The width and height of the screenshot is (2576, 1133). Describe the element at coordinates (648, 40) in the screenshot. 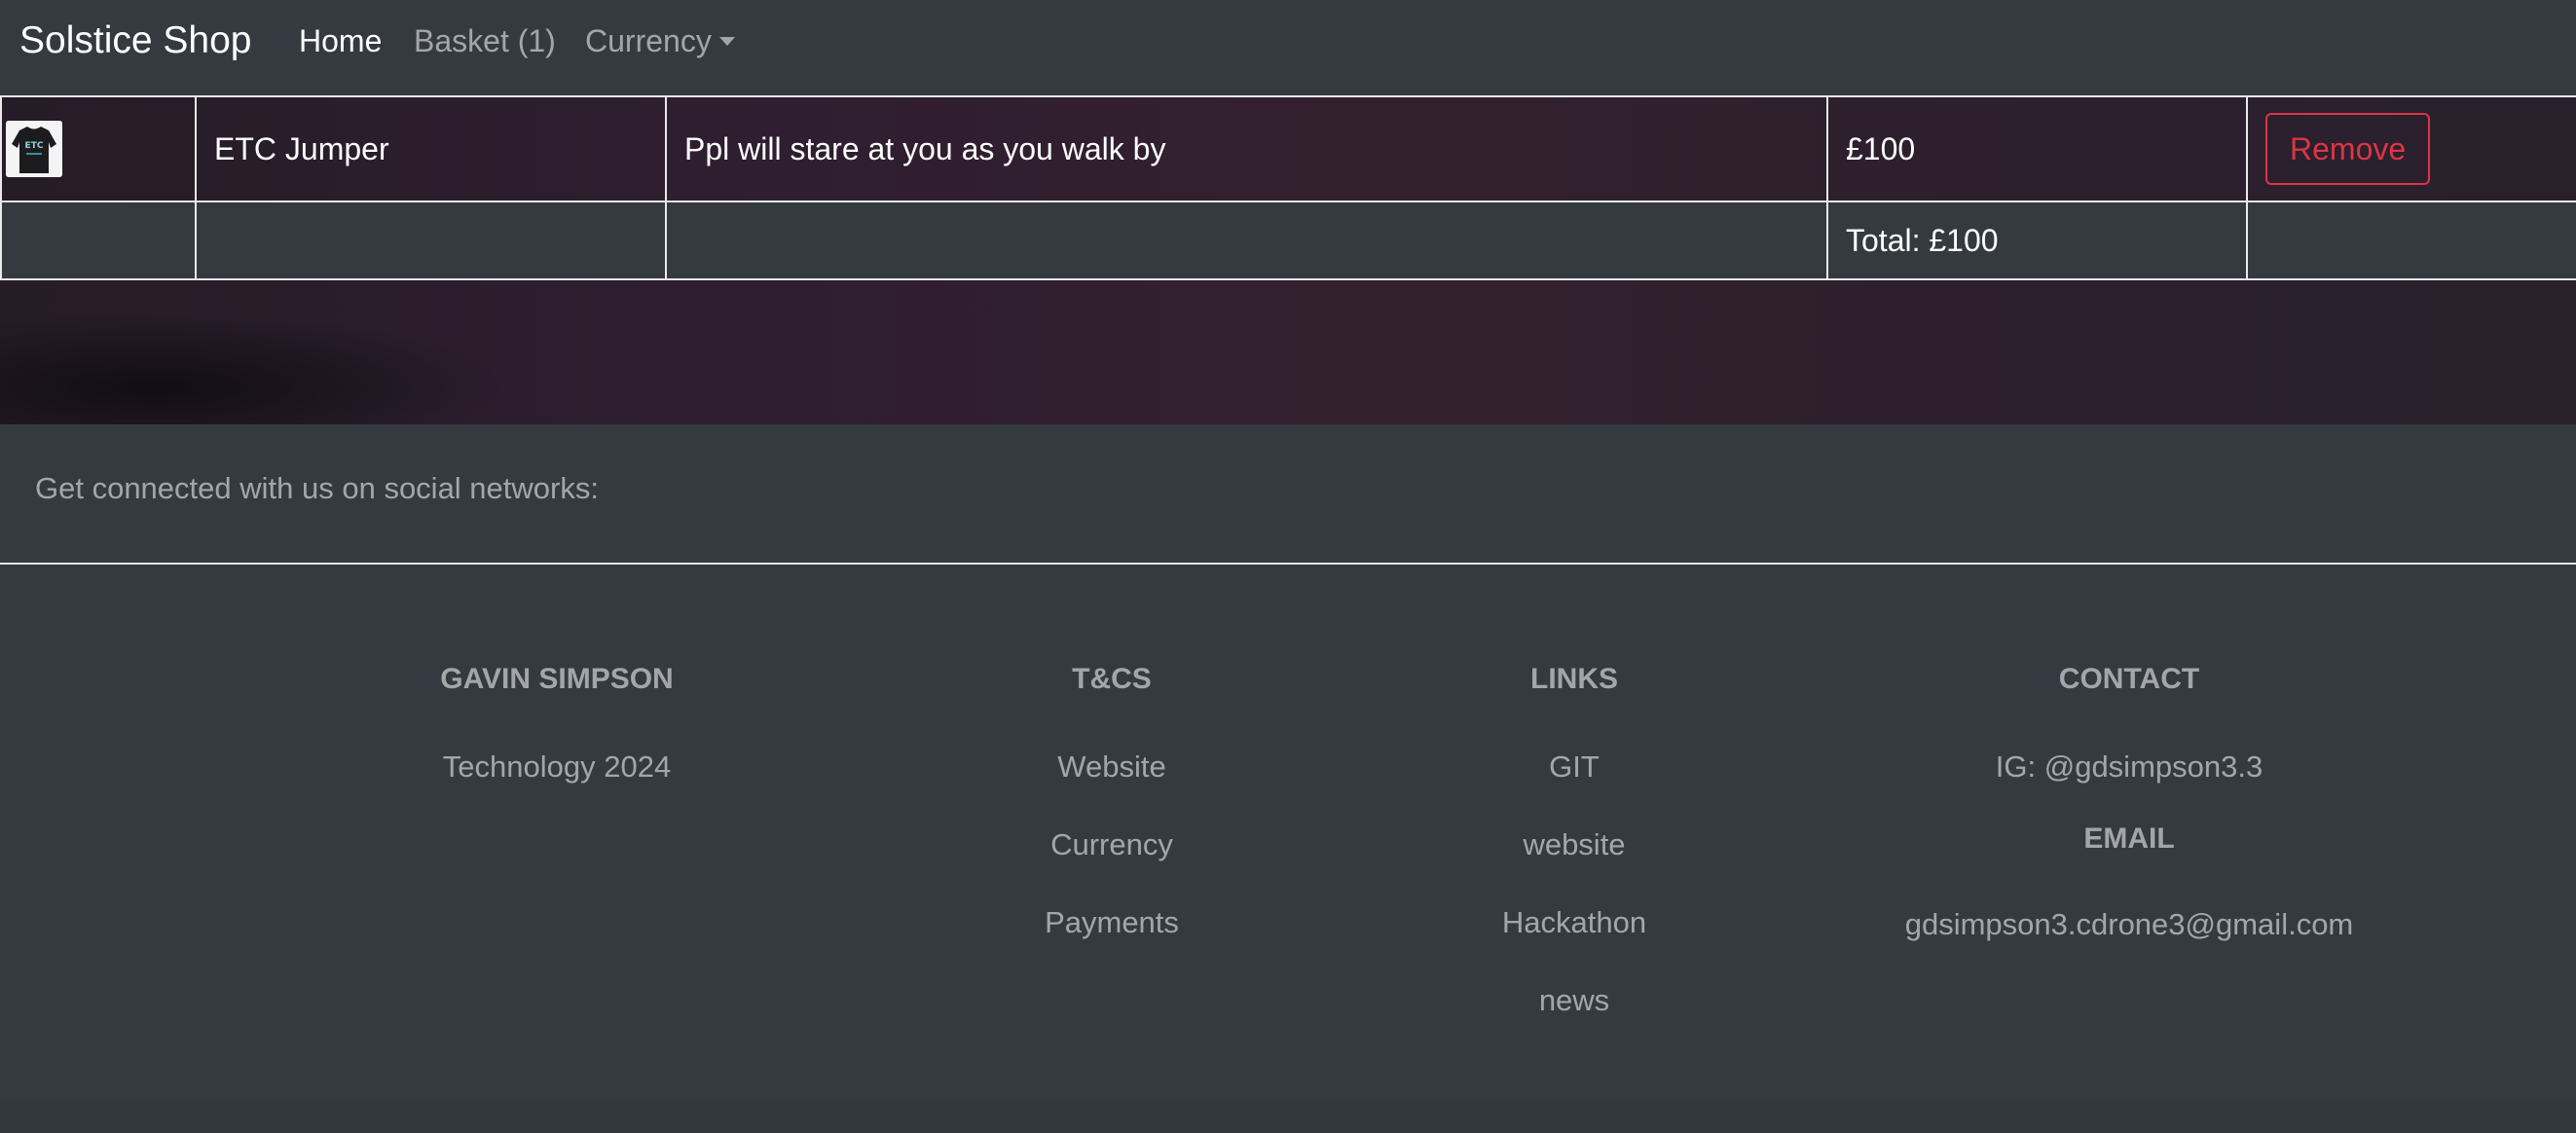

I see `nav-currency-label: Currency` at that location.